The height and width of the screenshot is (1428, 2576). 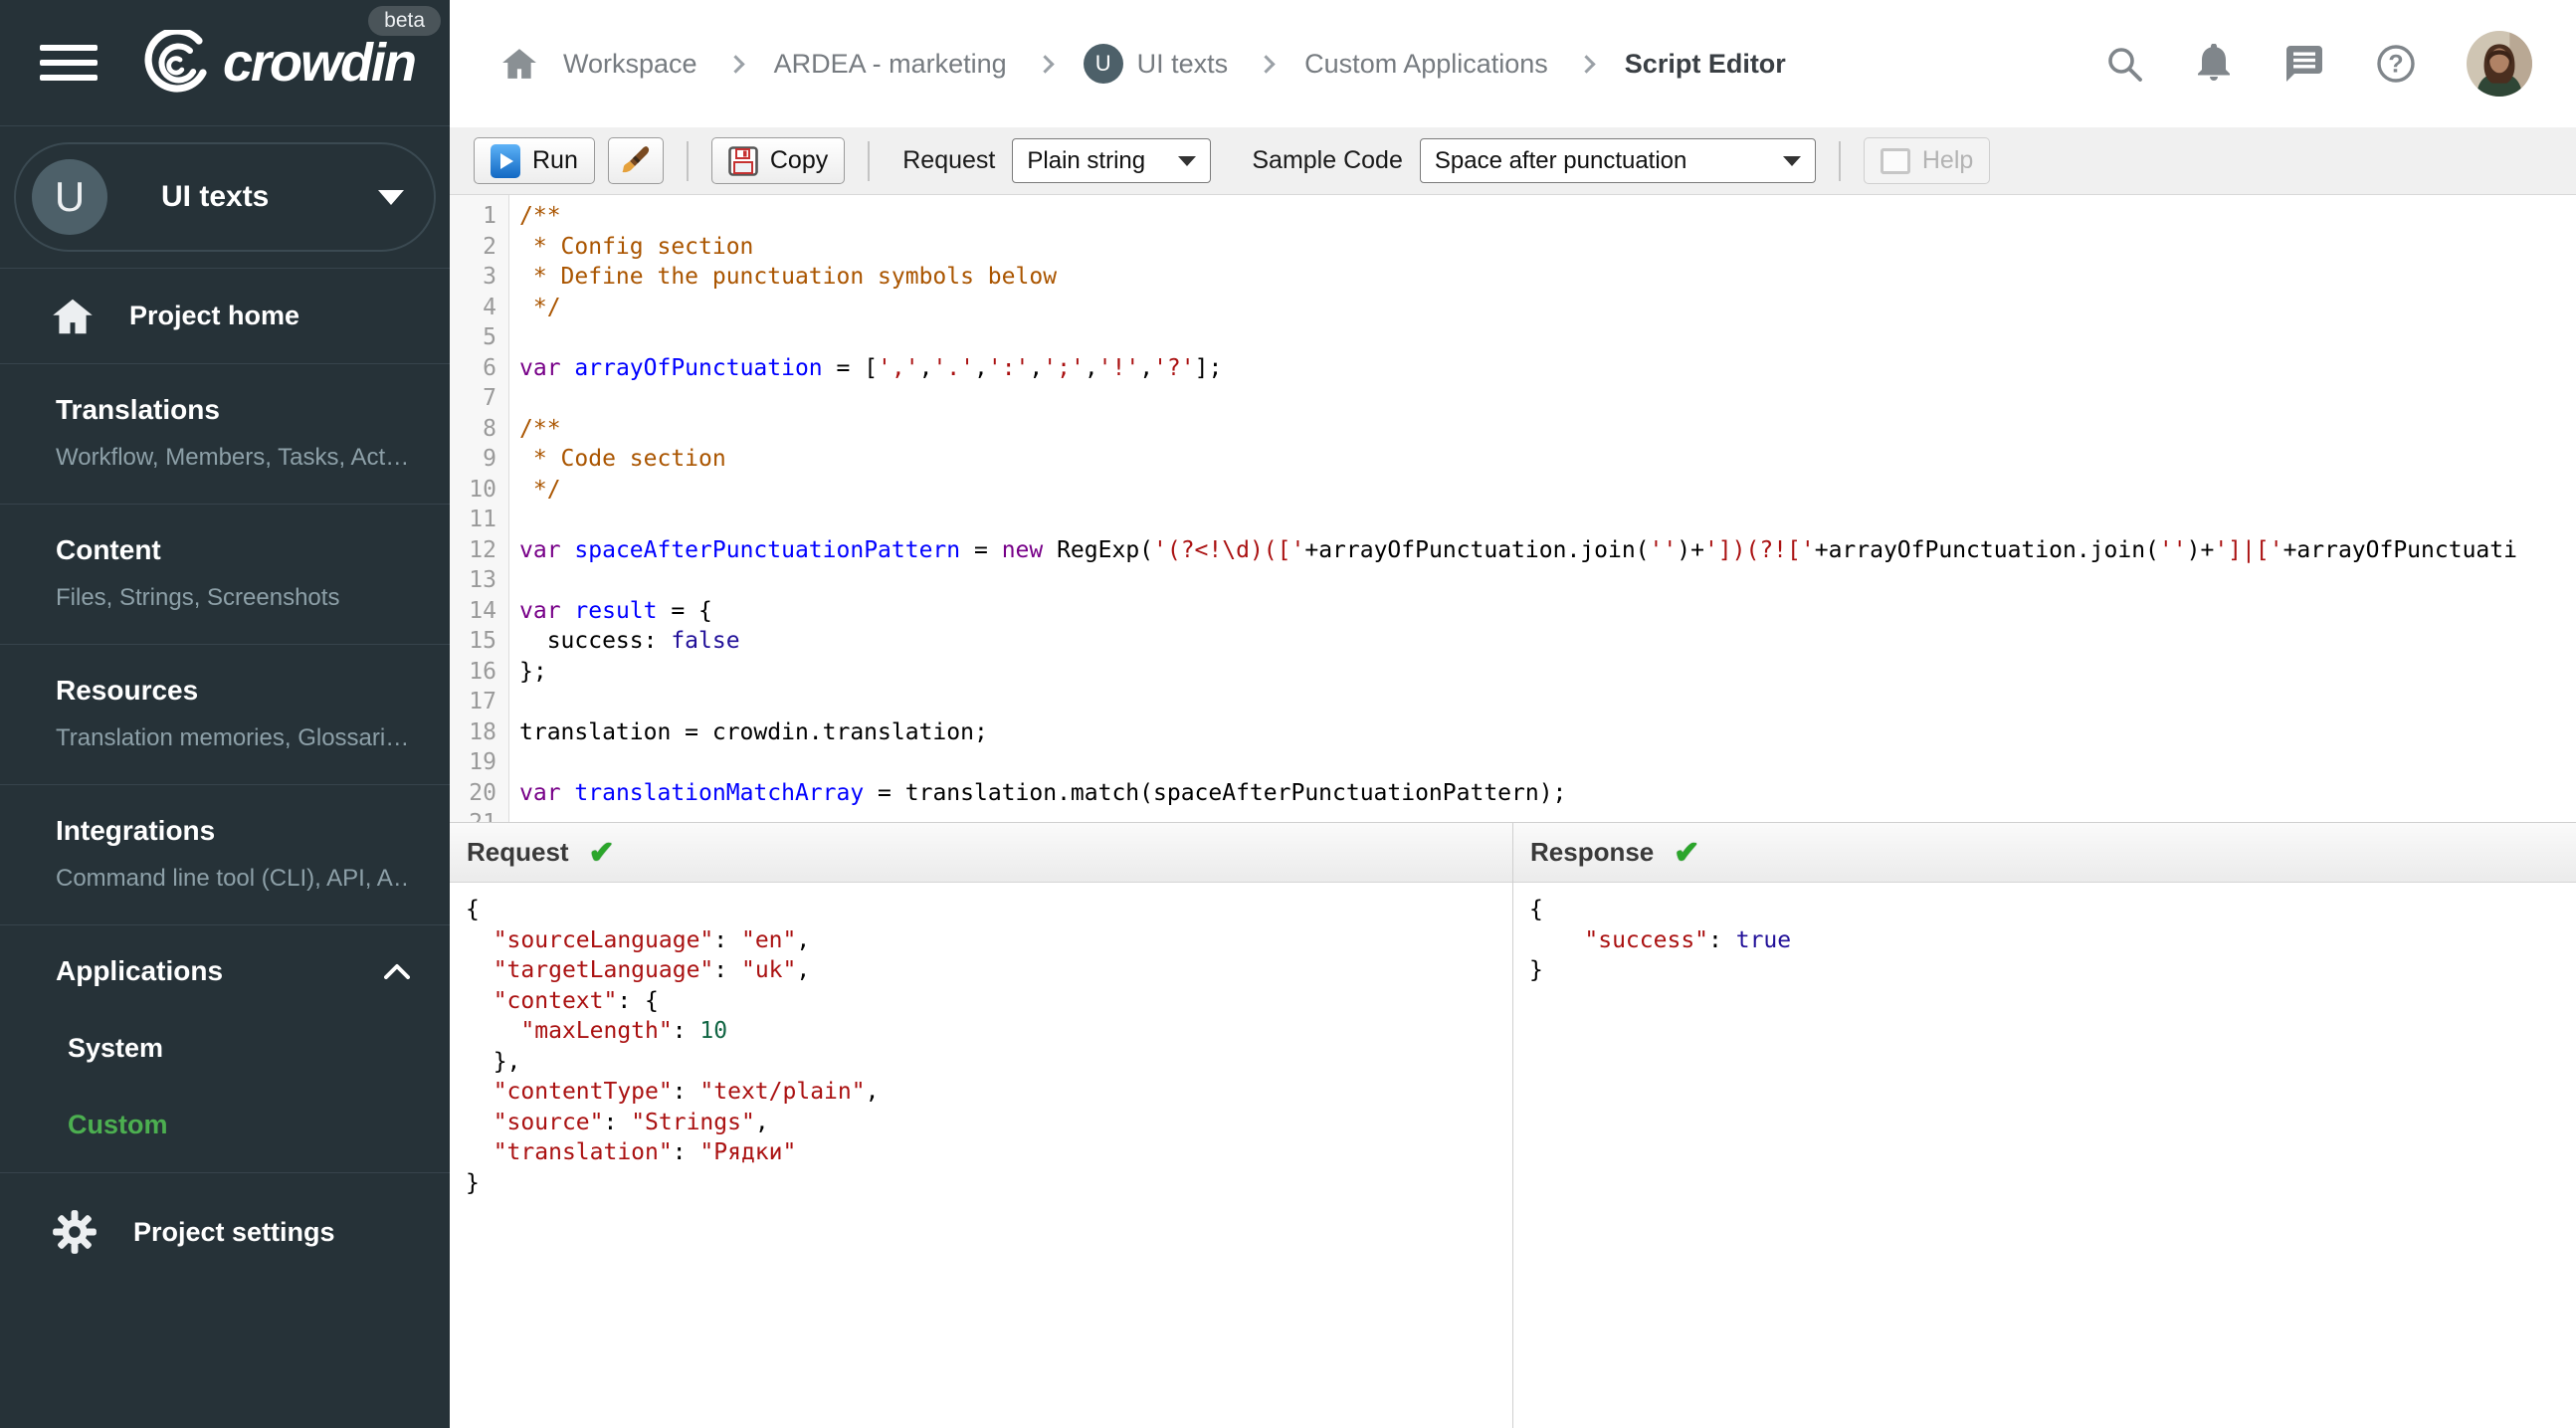 I want to click on breadcrumb-item: ARDEA - marketing, so click(x=890, y=64).